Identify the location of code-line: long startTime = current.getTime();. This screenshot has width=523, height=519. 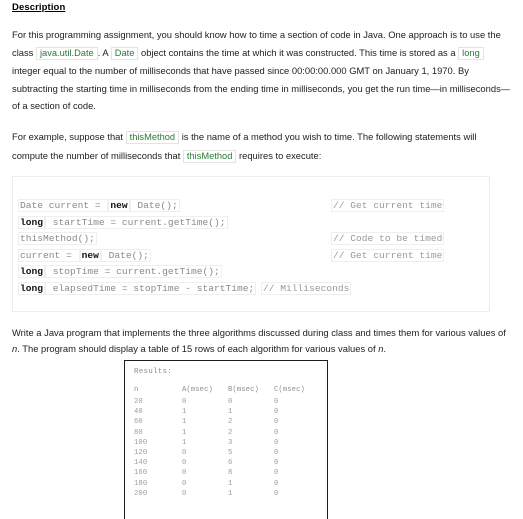
(251, 224).